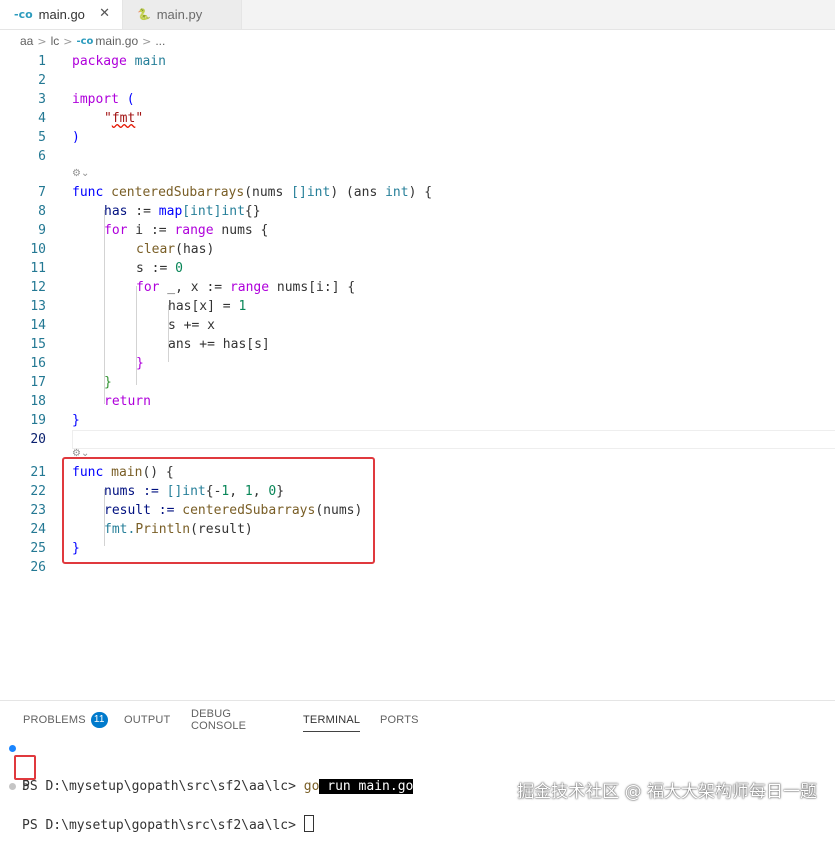 The width and height of the screenshot is (835, 853). What do you see at coordinates (38, 529) in the screenshot?
I see `line-number: 24` at bounding box center [38, 529].